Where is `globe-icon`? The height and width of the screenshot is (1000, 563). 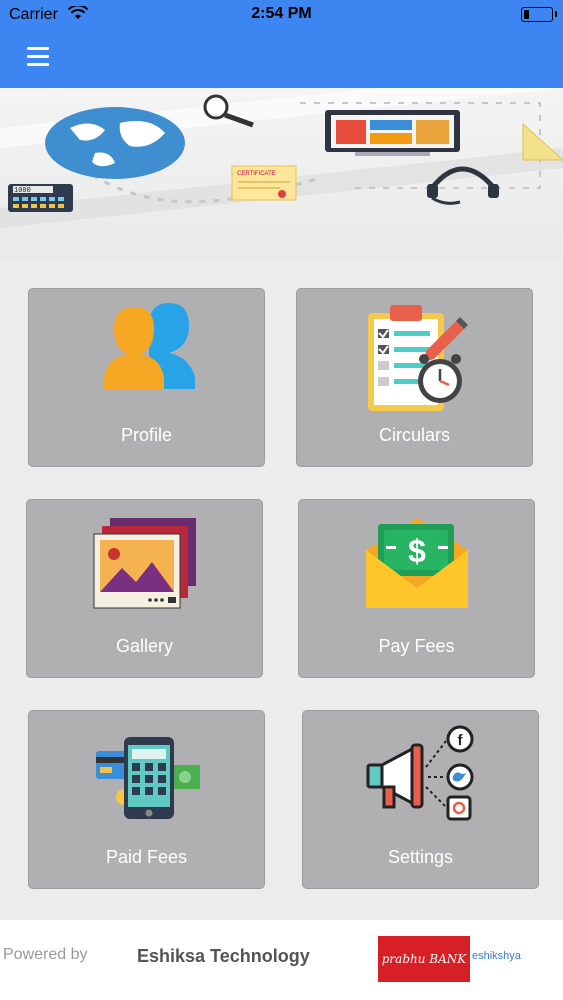 globe-icon is located at coordinates (115, 143).